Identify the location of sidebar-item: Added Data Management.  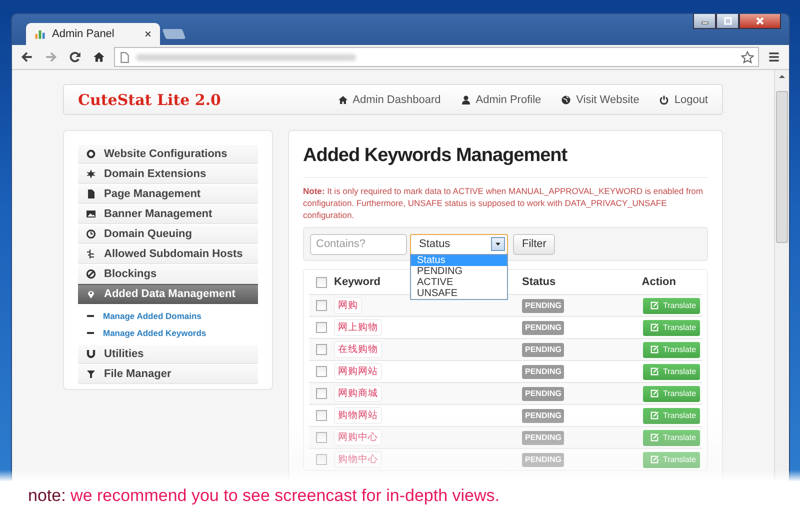
(168, 294).